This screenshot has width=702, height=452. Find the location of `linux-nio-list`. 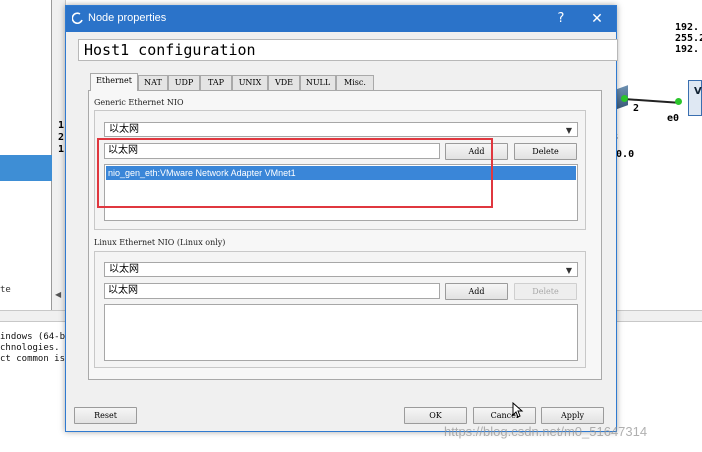

linux-nio-list is located at coordinates (341, 332).